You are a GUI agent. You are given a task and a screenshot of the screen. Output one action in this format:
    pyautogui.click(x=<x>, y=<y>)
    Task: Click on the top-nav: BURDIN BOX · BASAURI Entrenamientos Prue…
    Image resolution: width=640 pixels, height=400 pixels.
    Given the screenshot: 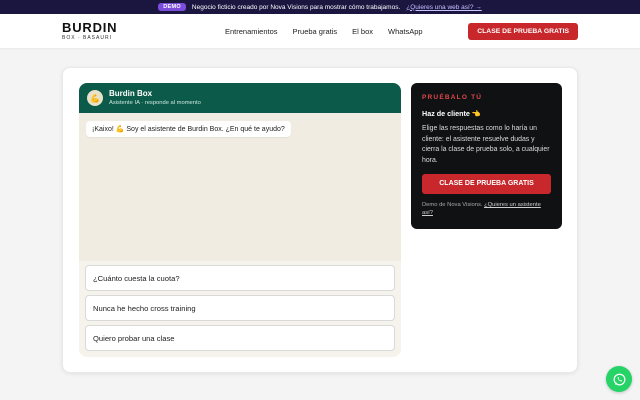 What is the action you would take?
    pyautogui.click(x=320, y=31)
    